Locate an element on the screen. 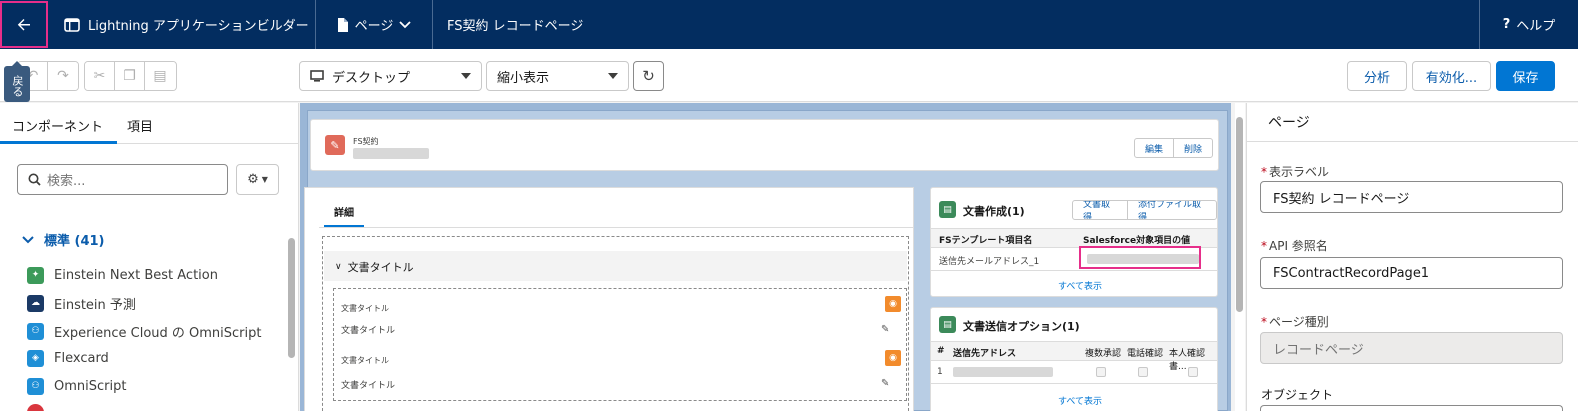 The width and height of the screenshot is (1578, 411). component-item: ✦ Einstein Next Best Action is located at coordinates (122, 275).